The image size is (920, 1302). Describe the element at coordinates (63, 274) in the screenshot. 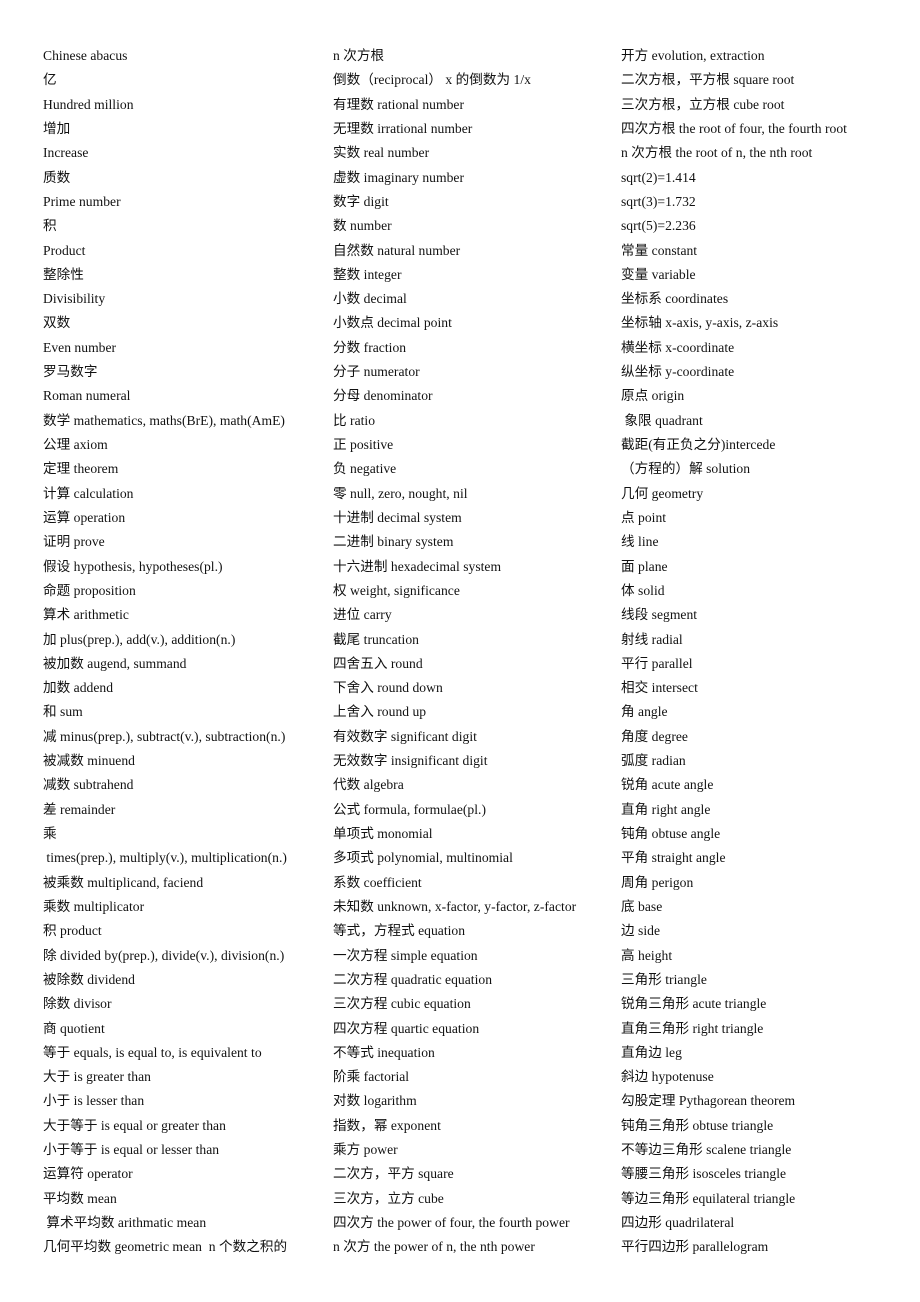

I see `glossary-entry: 整除性` at that location.